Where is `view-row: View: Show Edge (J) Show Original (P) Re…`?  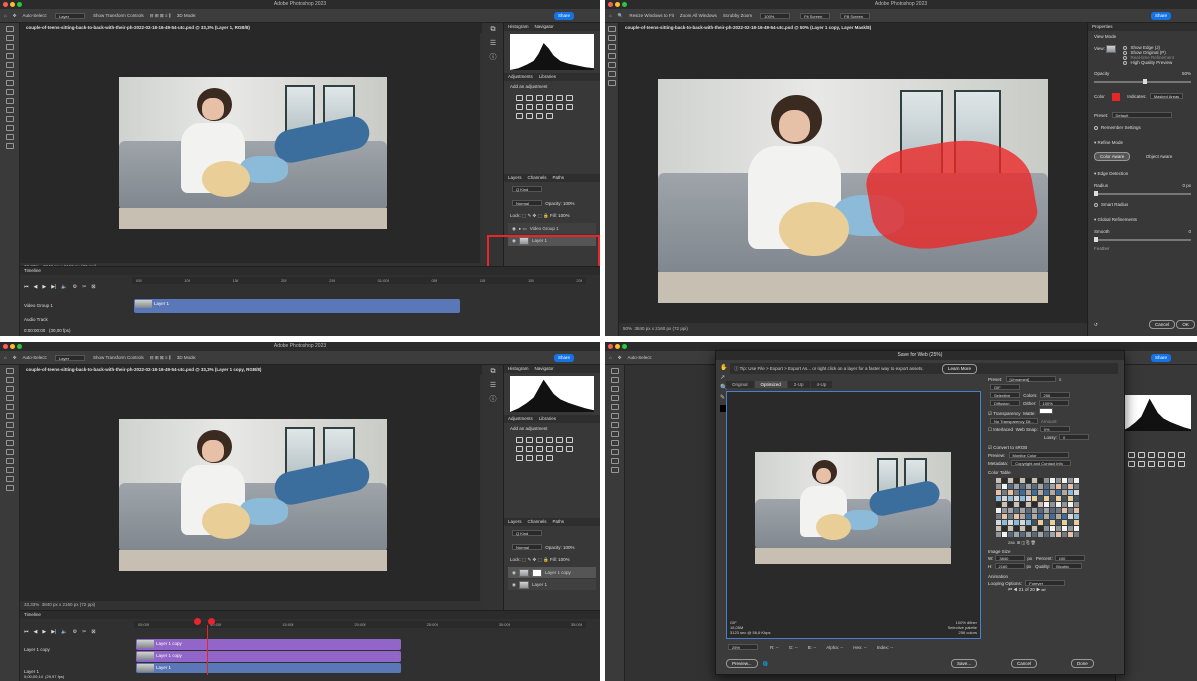
view-row: View: Show Edge (J) Show Original (P) Re… is located at coordinates (1142, 55).